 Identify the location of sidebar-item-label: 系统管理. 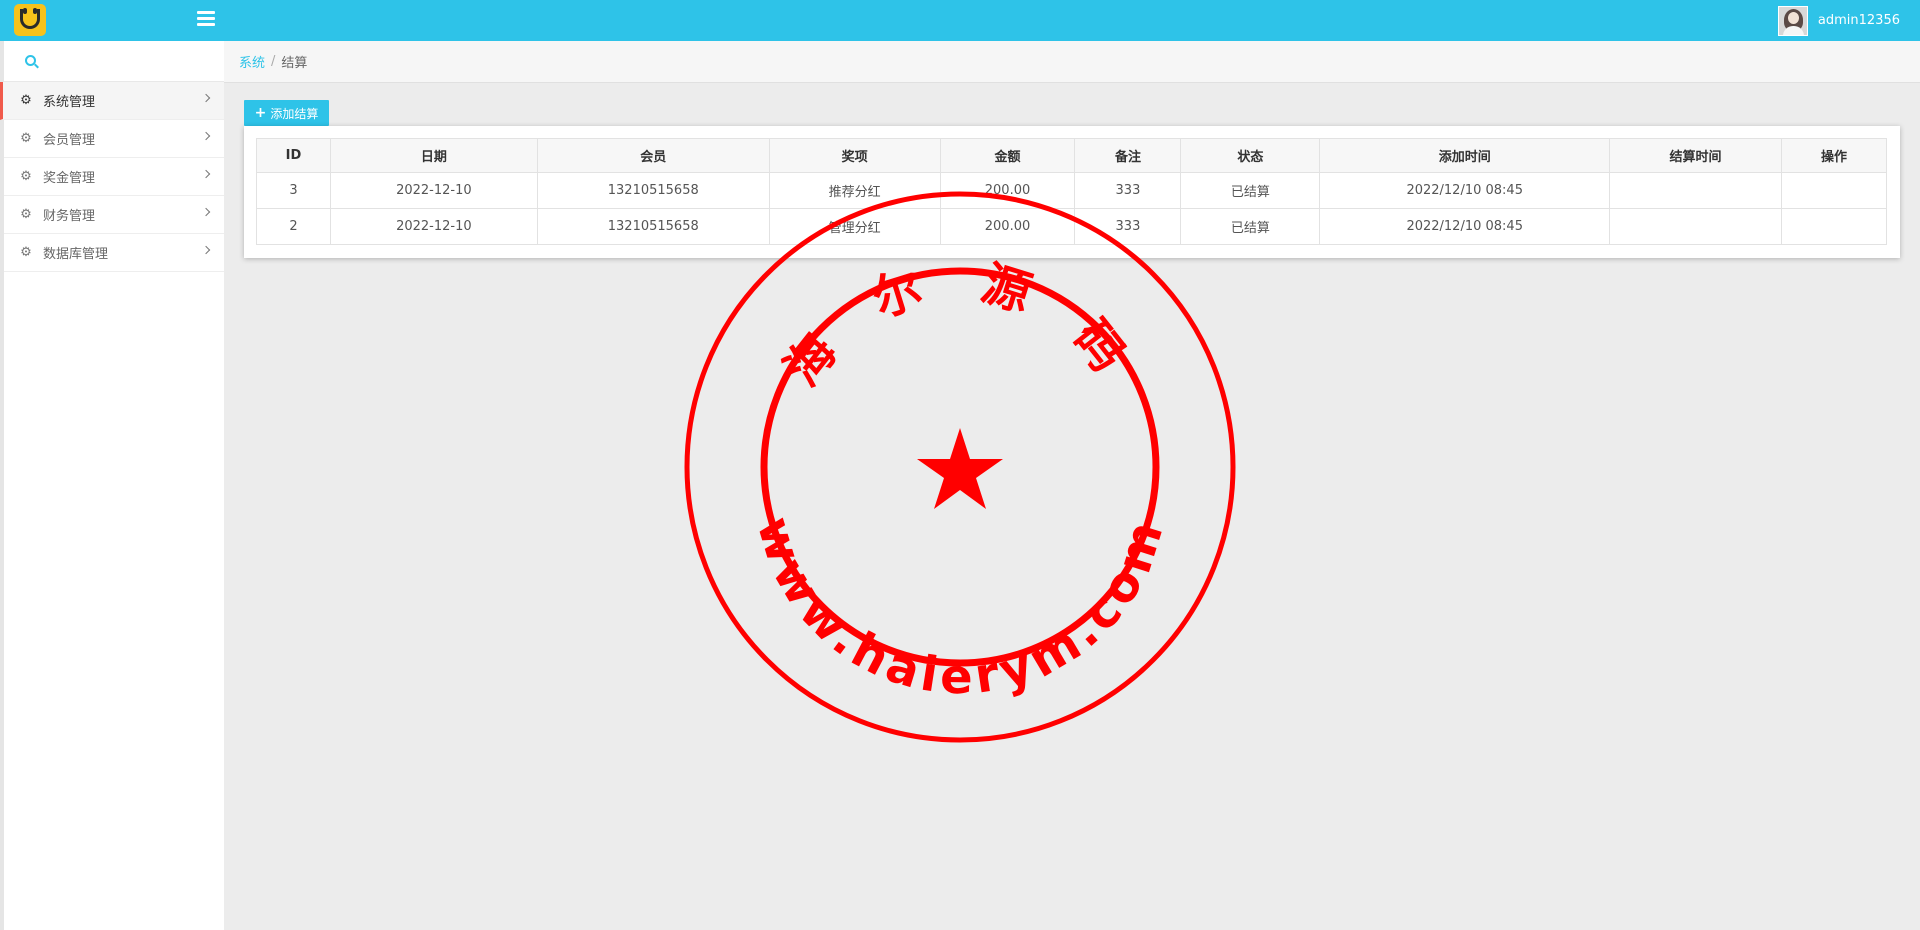
(69, 102).